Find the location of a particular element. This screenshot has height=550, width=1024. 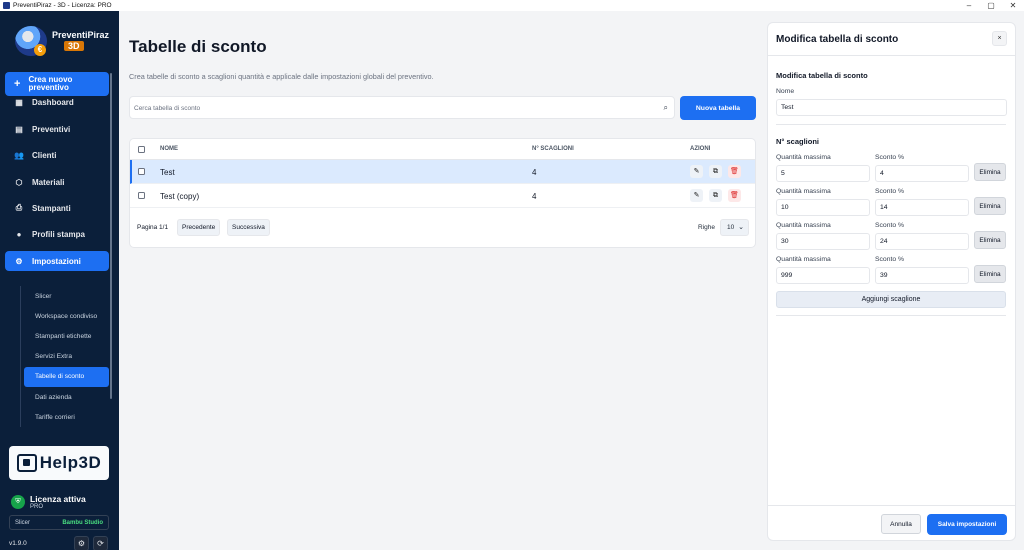

tier-qty-field: 10 is located at coordinates (823, 207).